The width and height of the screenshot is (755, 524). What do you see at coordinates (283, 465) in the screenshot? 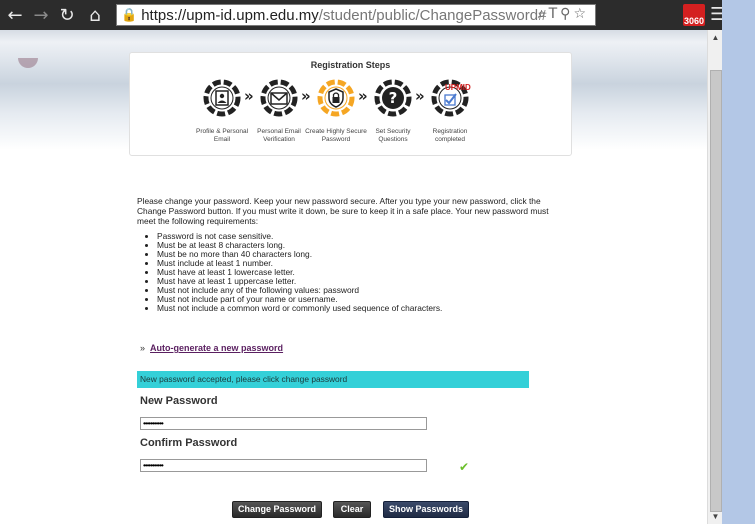
I see `confirm-password-input: •••••••••••` at bounding box center [283, 465].